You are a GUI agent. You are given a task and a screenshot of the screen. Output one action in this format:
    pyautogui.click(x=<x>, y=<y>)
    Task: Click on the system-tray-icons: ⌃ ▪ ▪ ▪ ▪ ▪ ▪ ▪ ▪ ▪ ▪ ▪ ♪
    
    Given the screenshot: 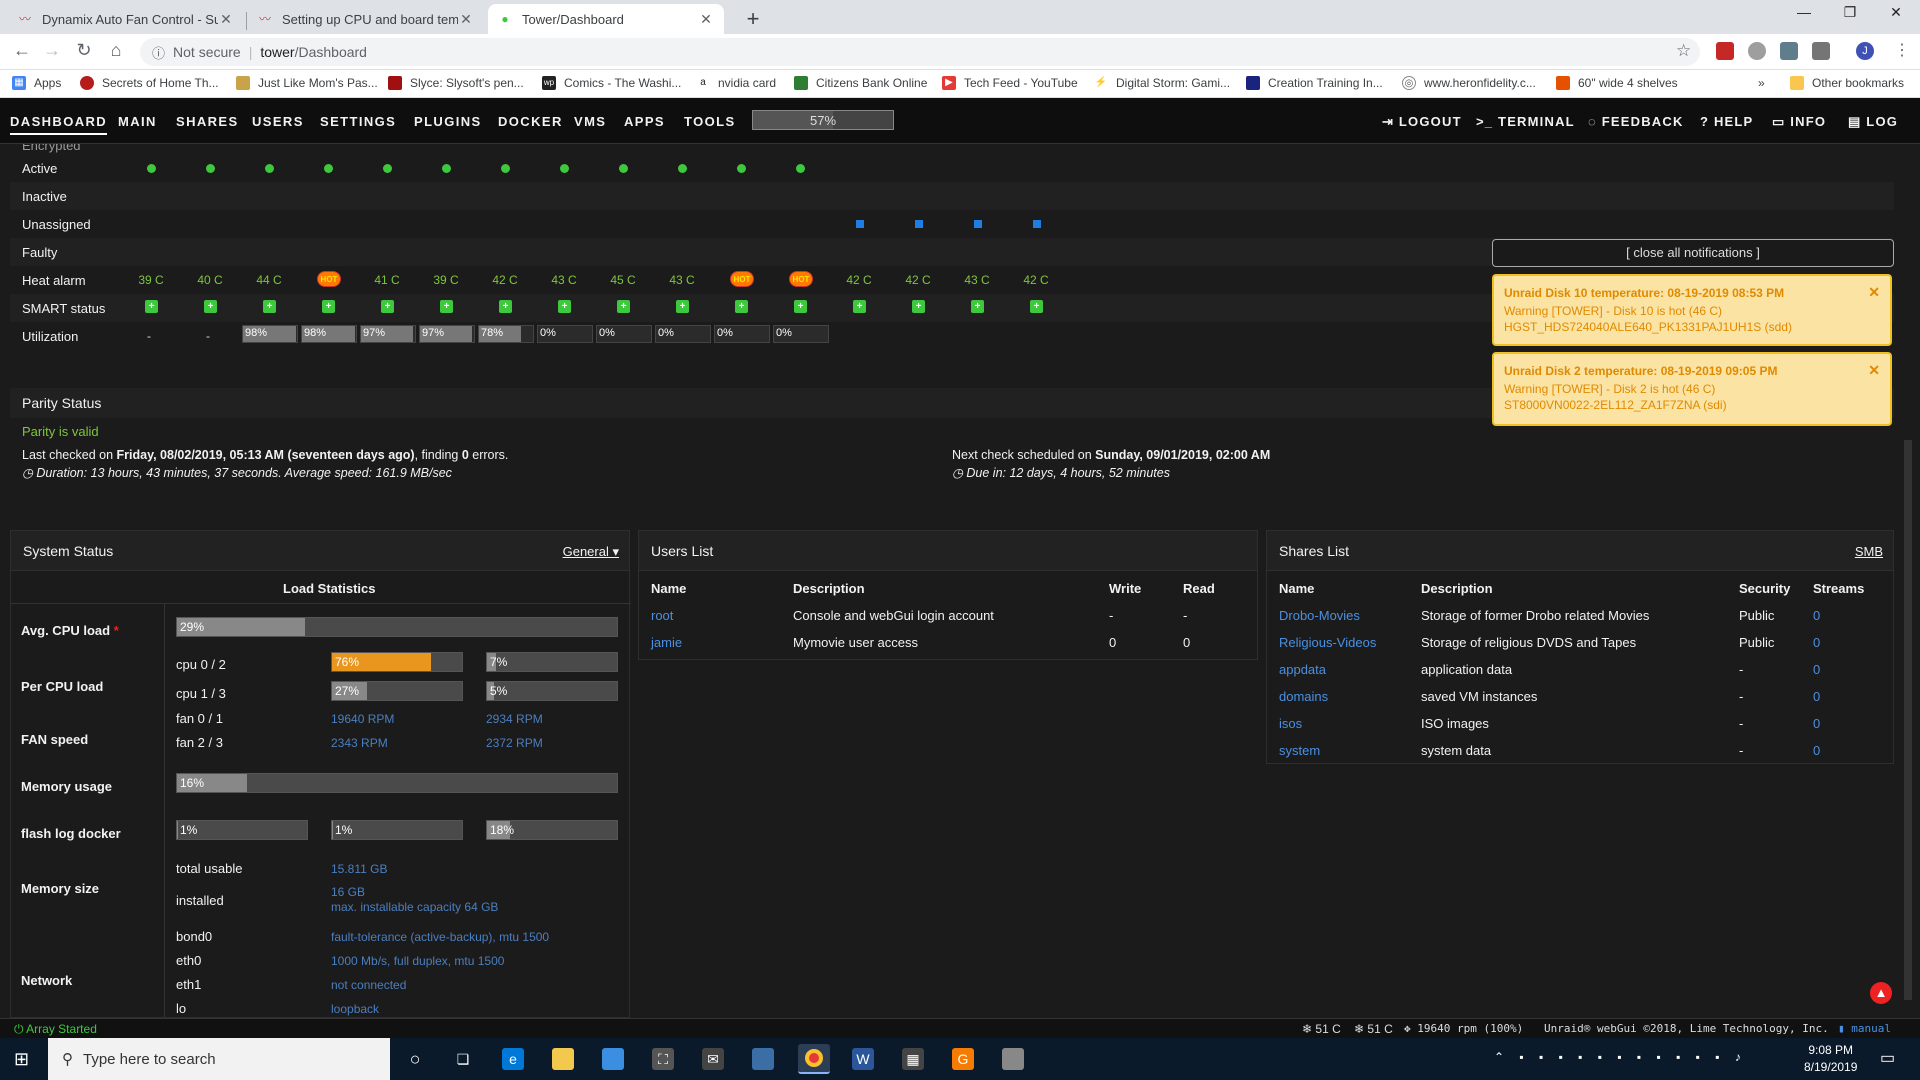 What is the action you would take?
    pyautogui.click(x=1620, y=1057)
    